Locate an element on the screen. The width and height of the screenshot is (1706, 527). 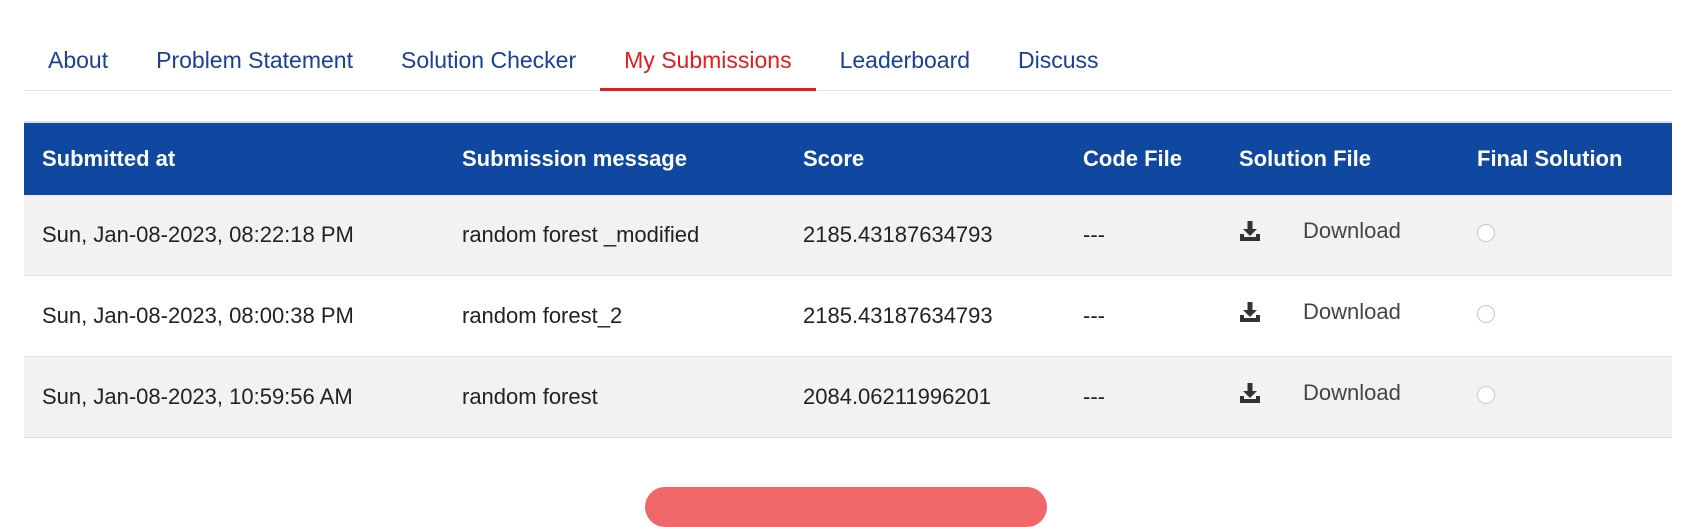
header-solution-file: Solution File is located at coordinates (1340, 158).